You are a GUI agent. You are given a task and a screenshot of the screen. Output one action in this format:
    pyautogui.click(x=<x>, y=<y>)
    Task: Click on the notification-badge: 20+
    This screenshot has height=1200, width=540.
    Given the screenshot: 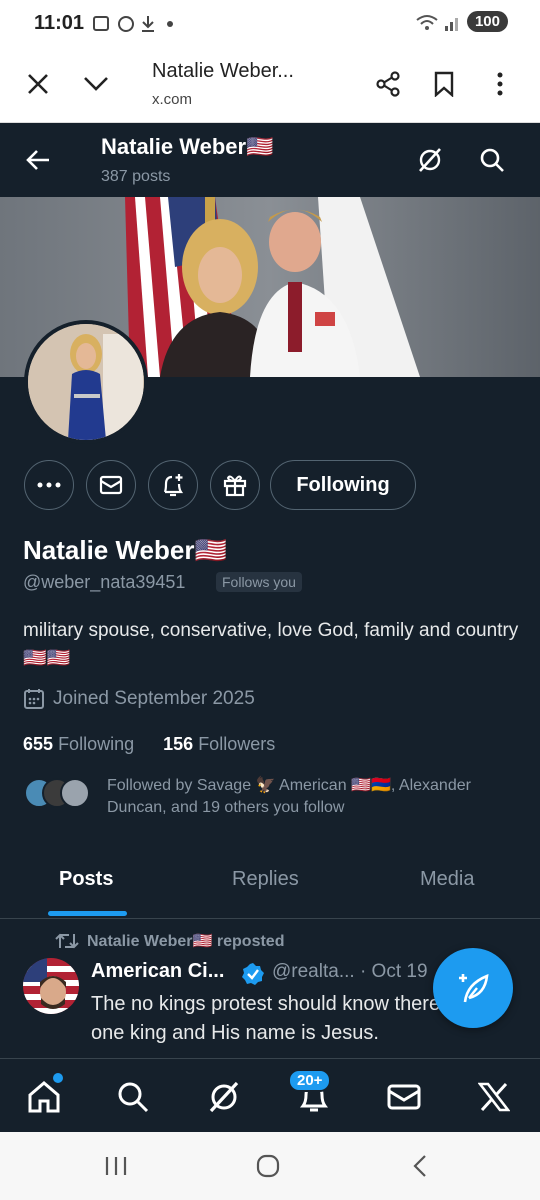 What is the action you would take?
    pyautogui.click(x=310, y=1080)
    